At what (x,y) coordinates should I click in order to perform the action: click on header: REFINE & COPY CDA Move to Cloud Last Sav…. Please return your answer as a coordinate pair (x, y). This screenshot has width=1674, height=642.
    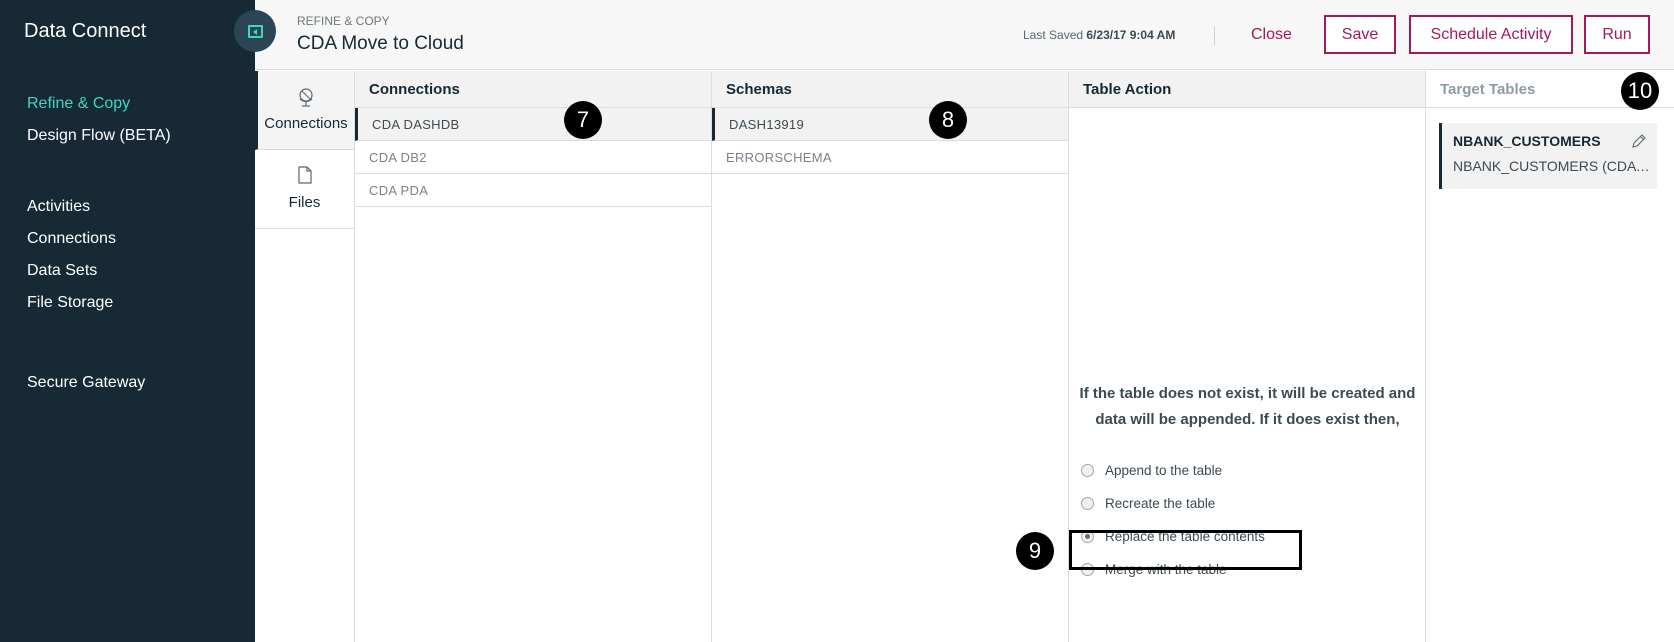
    Looking at the image, I should click on (964, 35).